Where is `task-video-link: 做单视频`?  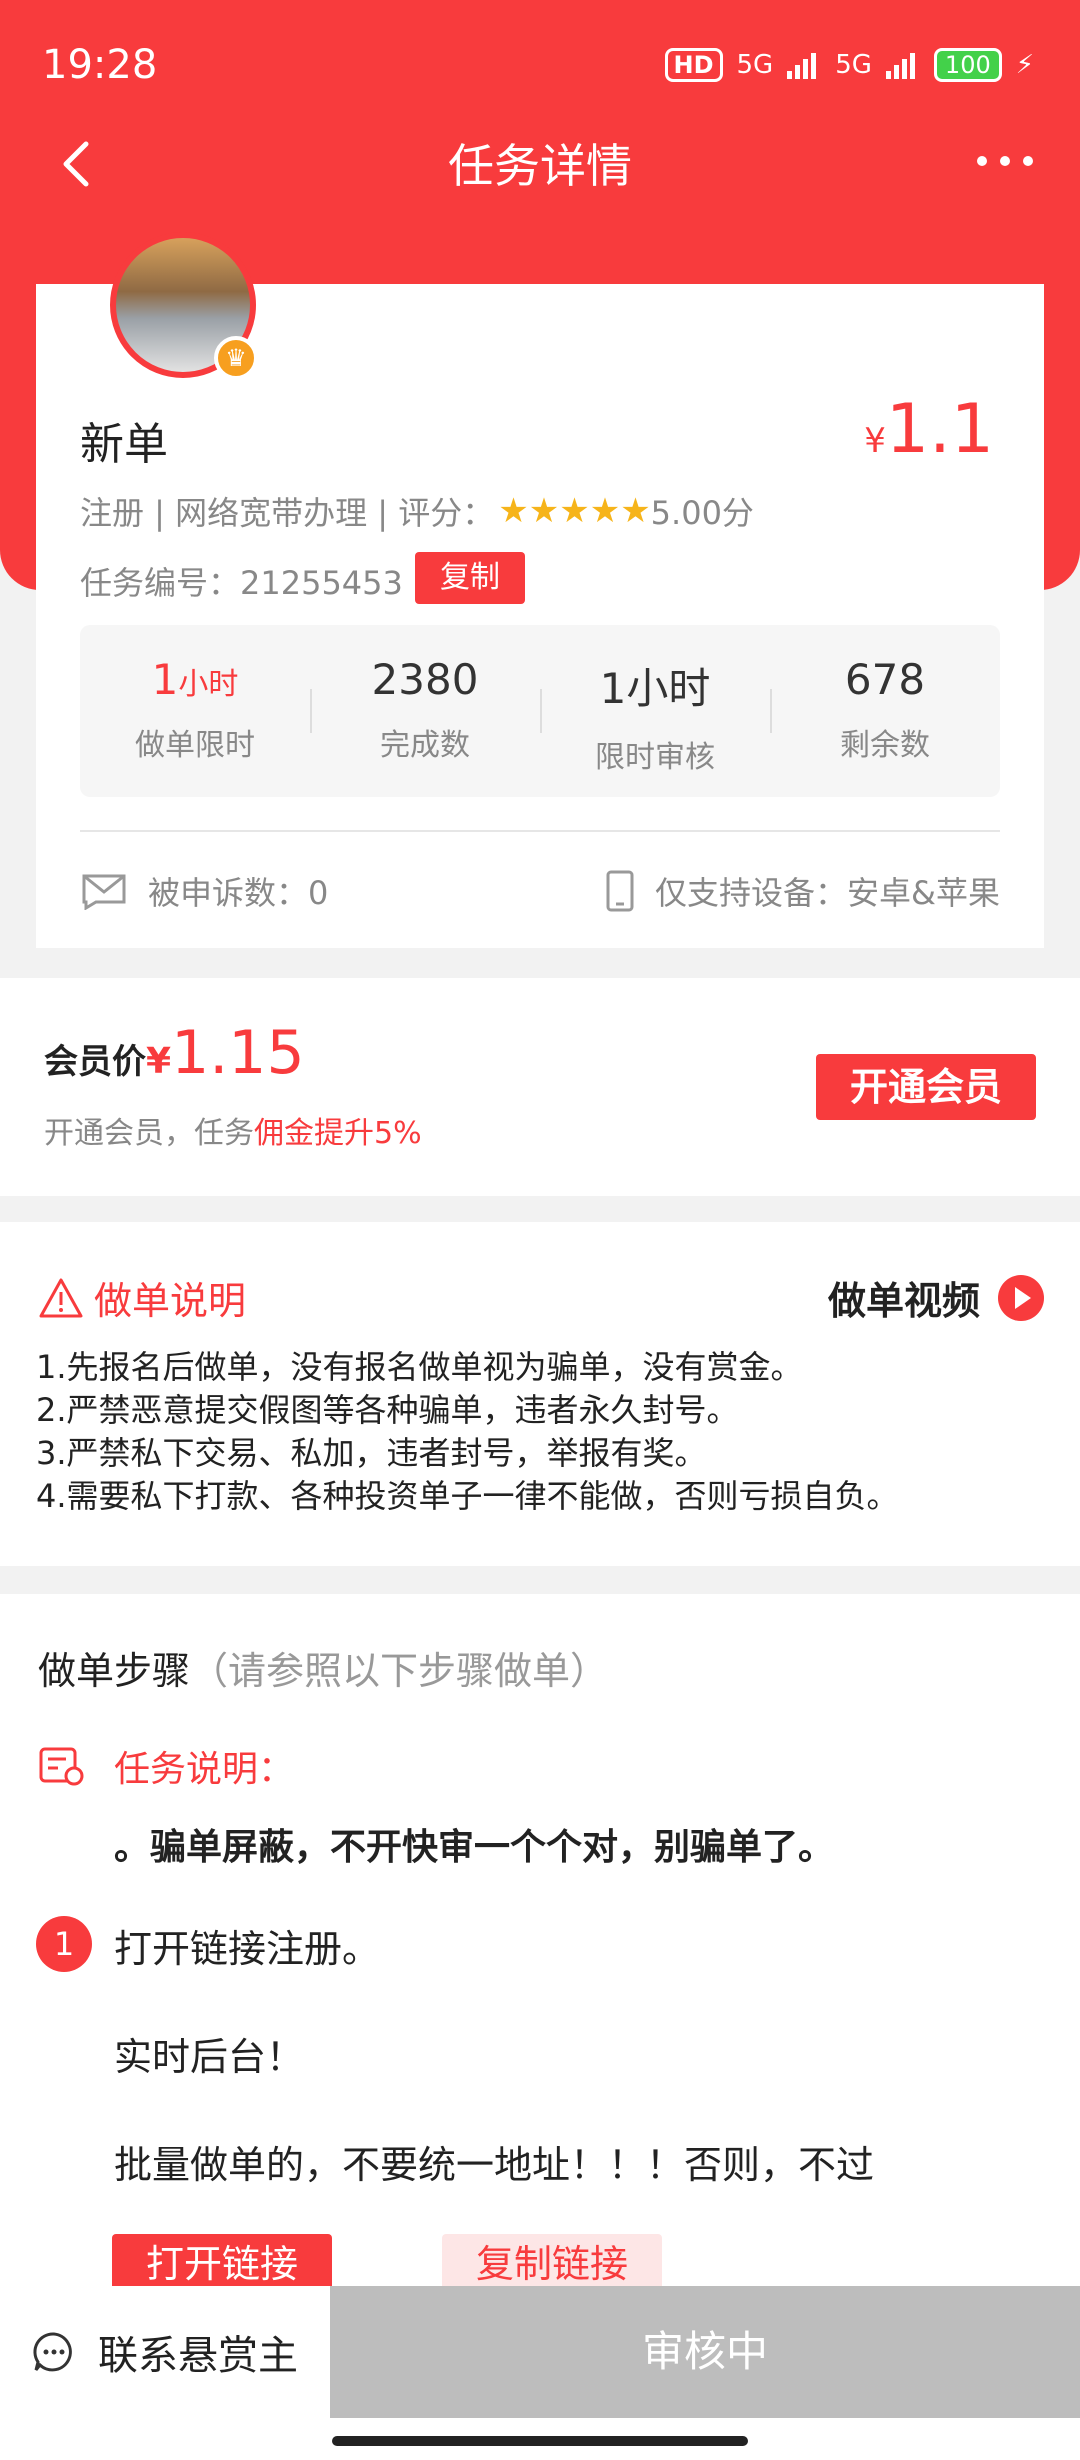 task-video-link: 做单视频 is located at coordinates (936, 1297).